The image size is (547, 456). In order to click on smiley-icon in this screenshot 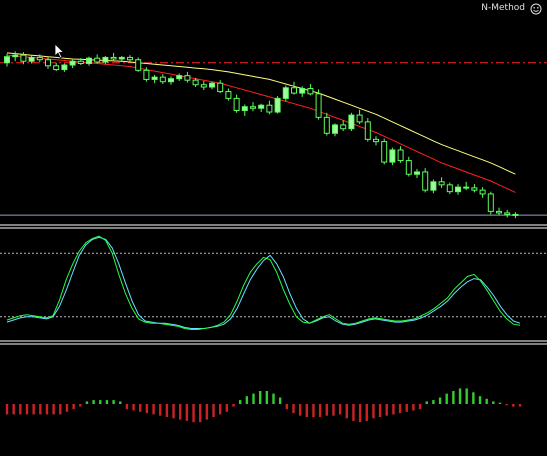, I will do `click(536, 9)`.